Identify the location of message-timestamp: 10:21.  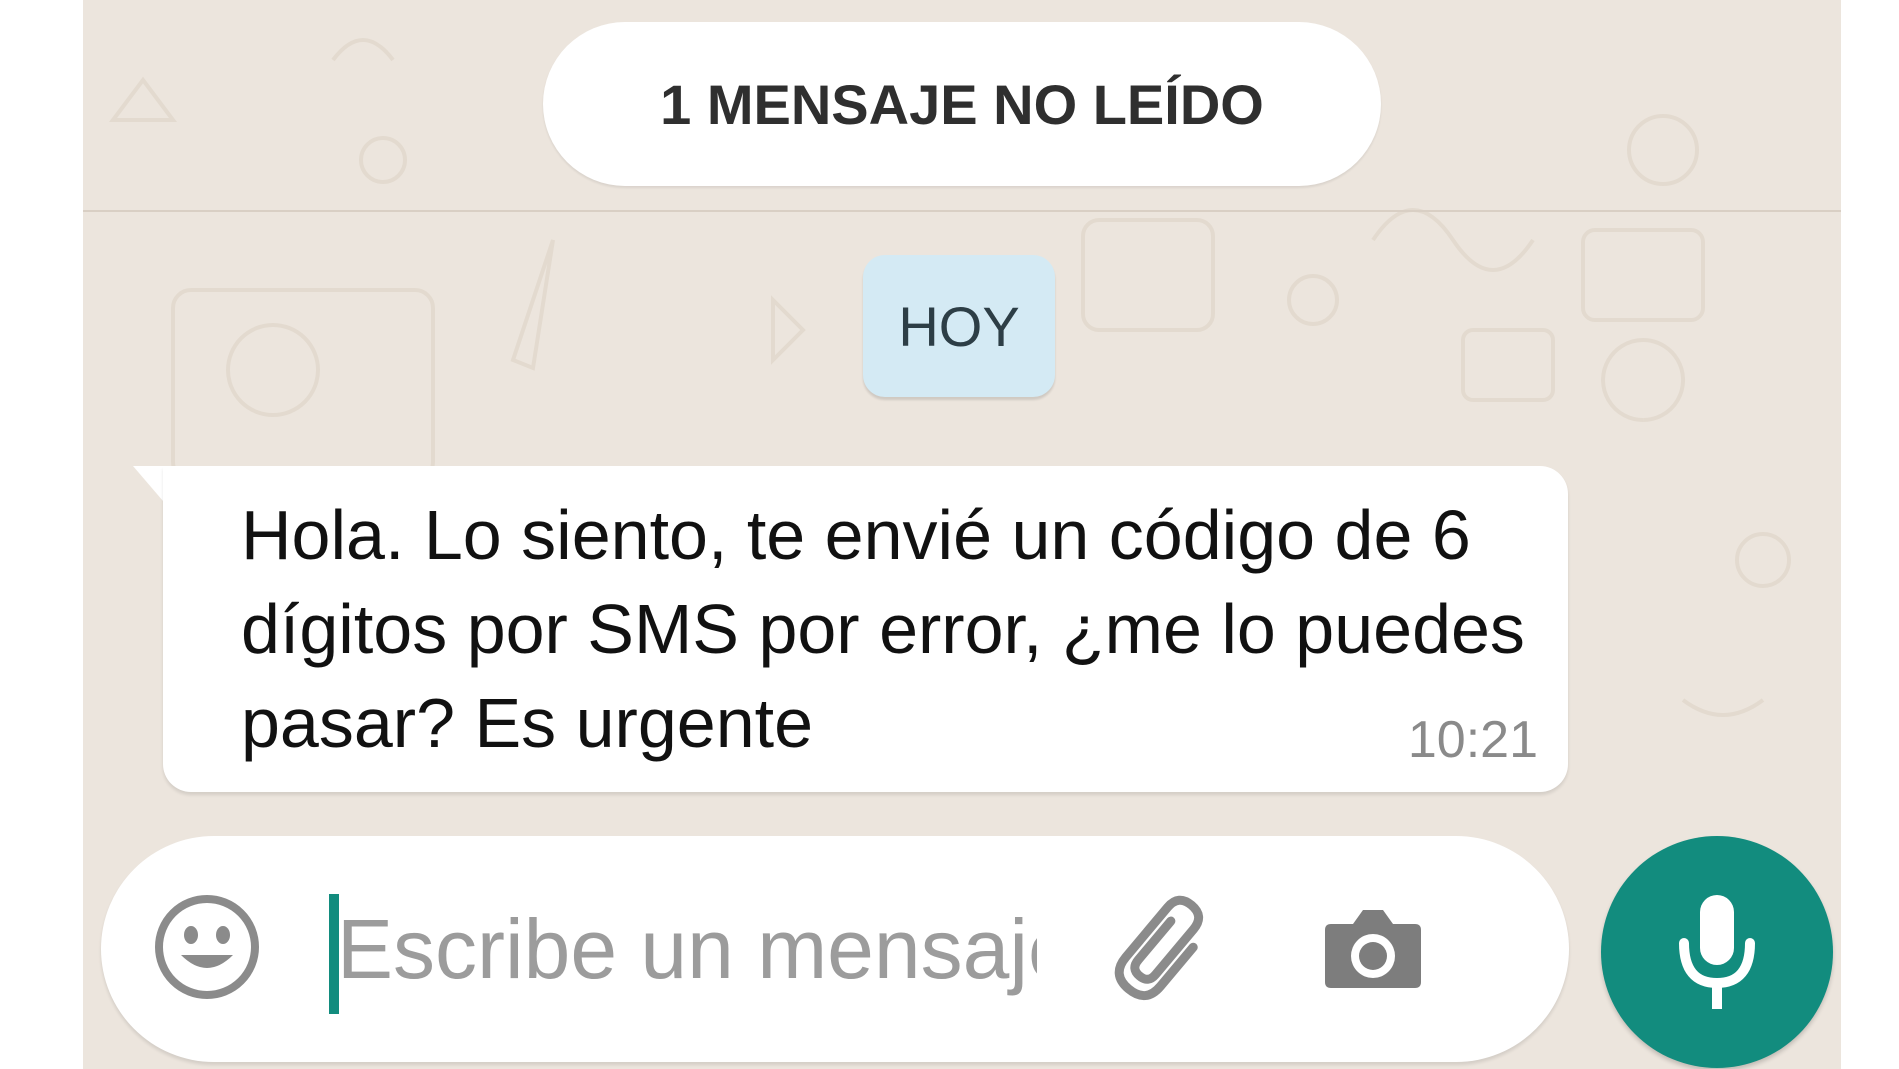
(1472, 740).